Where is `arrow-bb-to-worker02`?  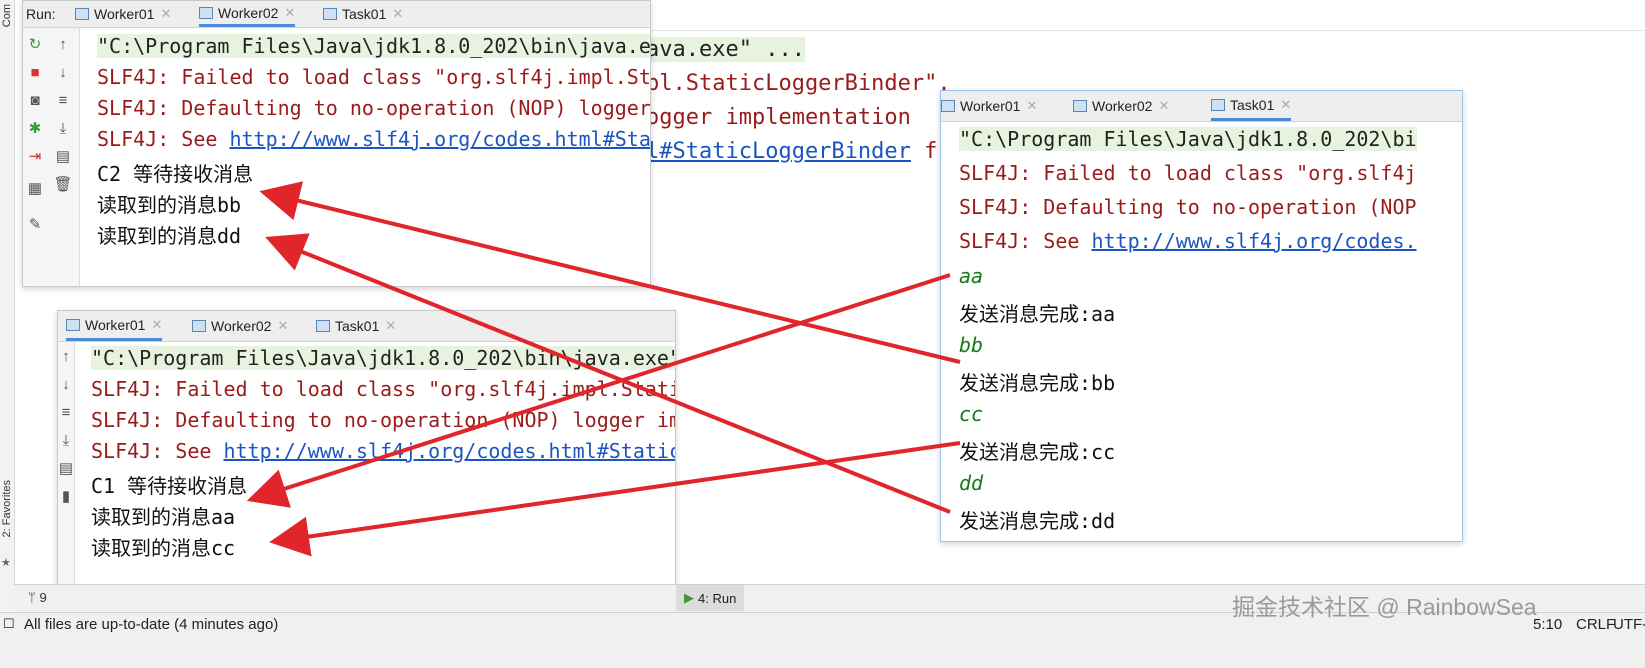
arrow-bb-to-worker02 is located at coordinates (610, 272).